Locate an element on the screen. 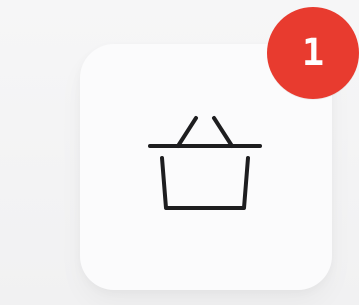  cart-count: 1 is located at coordinates (313, 52).